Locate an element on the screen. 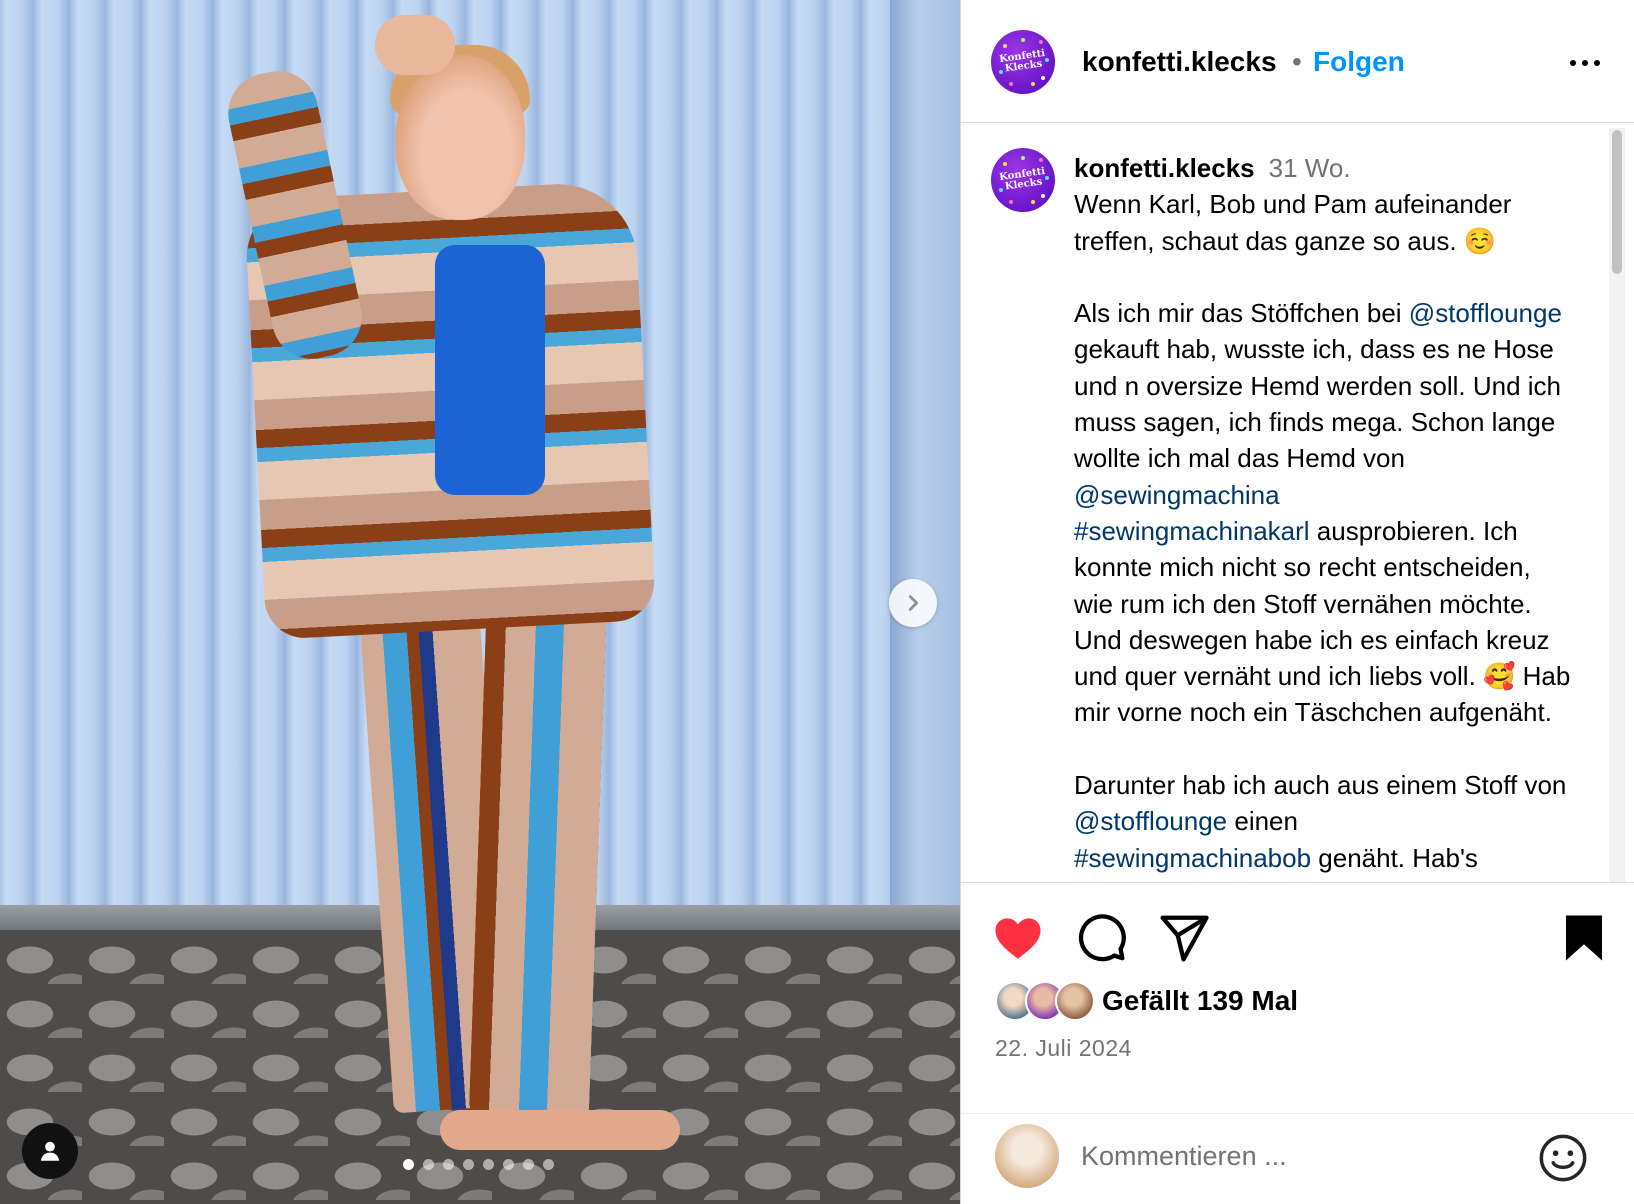 The image size is (1634, 1204). header-username: konfetti.klecks is located at coordinates (1179, 62).